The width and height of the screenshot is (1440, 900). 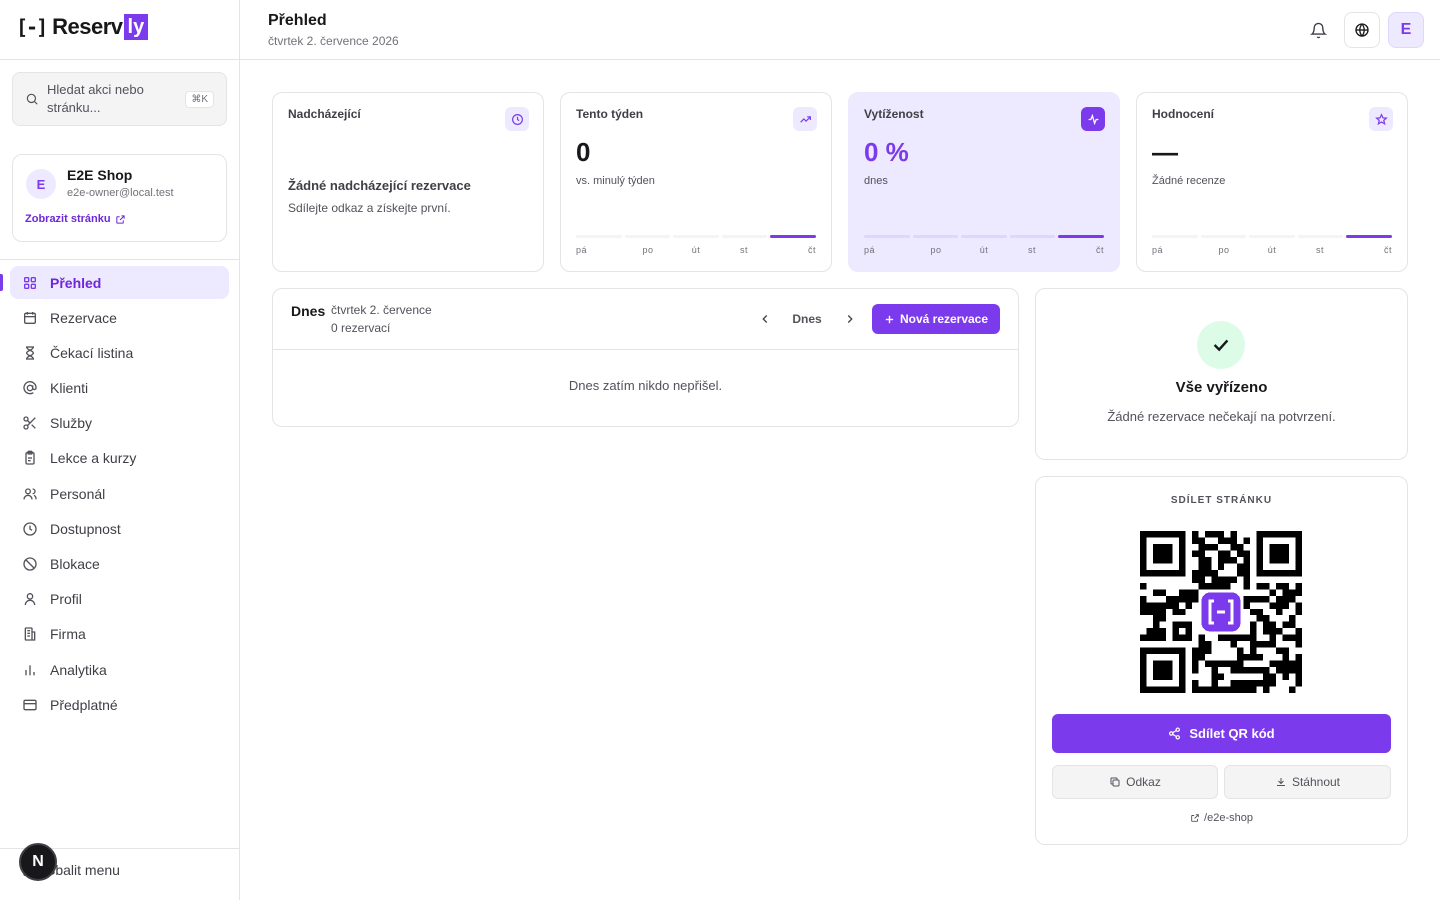 I want to click on logo-suffix: ly, so click(x=136, y=27).